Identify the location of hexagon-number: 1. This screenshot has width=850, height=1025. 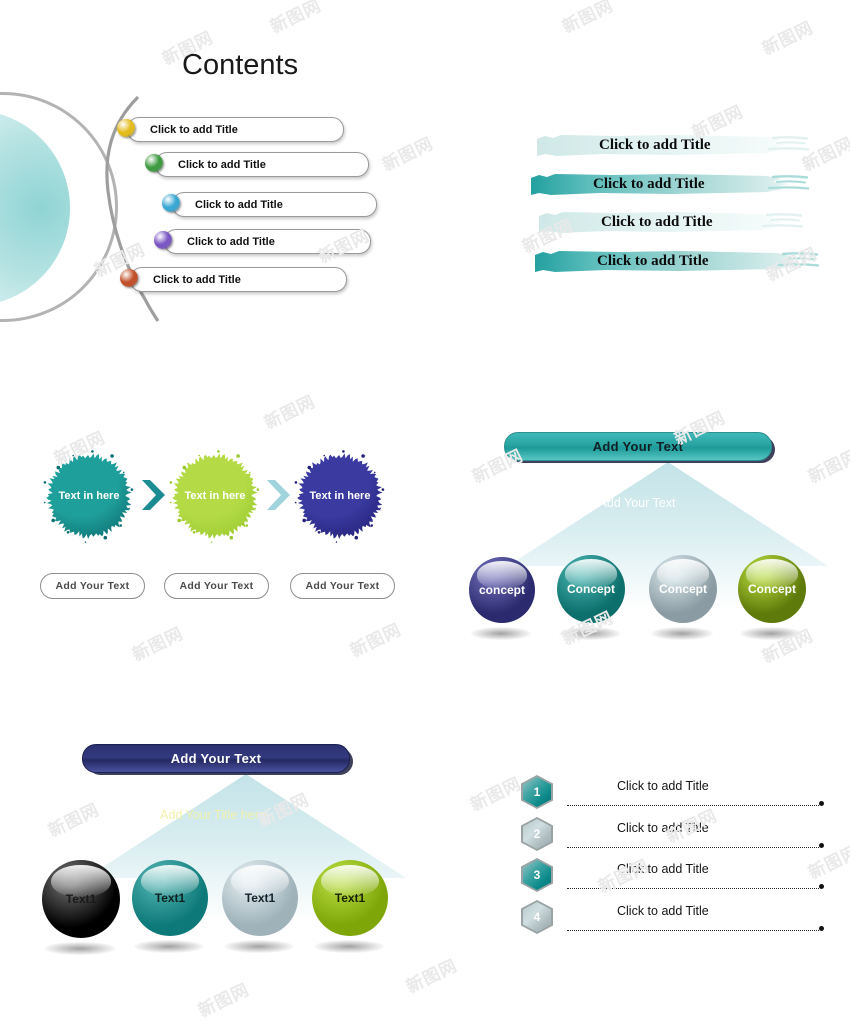
(537, 792).